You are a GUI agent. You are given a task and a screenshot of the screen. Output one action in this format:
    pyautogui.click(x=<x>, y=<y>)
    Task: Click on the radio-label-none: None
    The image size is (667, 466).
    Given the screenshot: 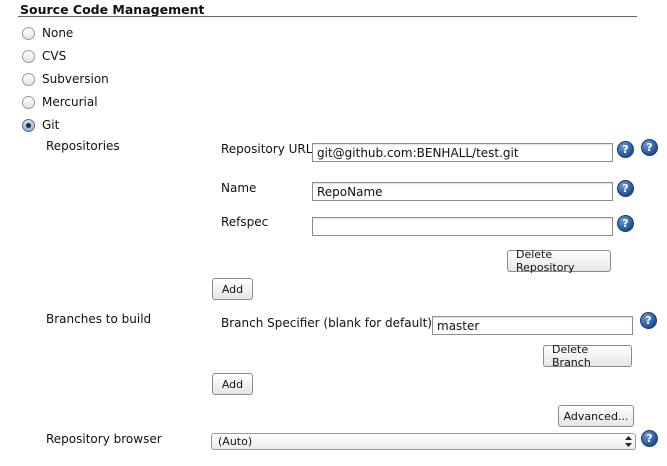 What is the action you would take?
    pyautogui.click(x=58, y=33)
    